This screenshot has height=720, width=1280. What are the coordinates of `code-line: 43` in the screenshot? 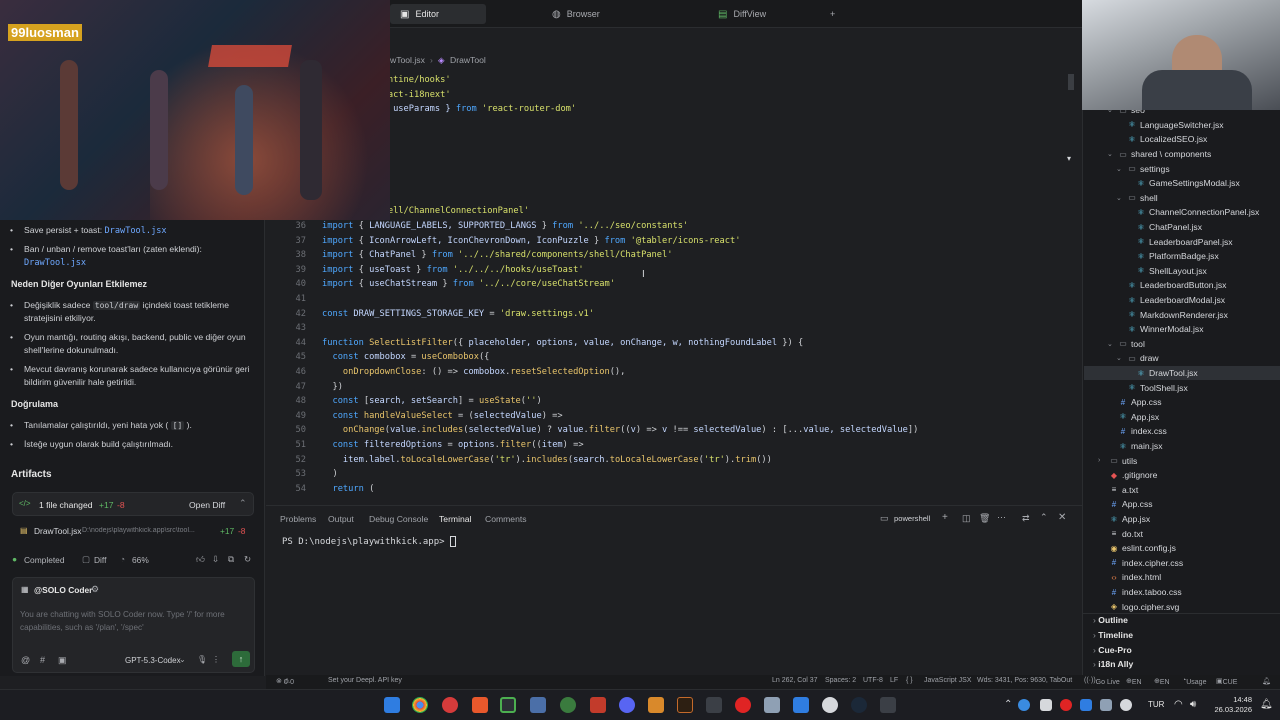 It's located at (666, 328).